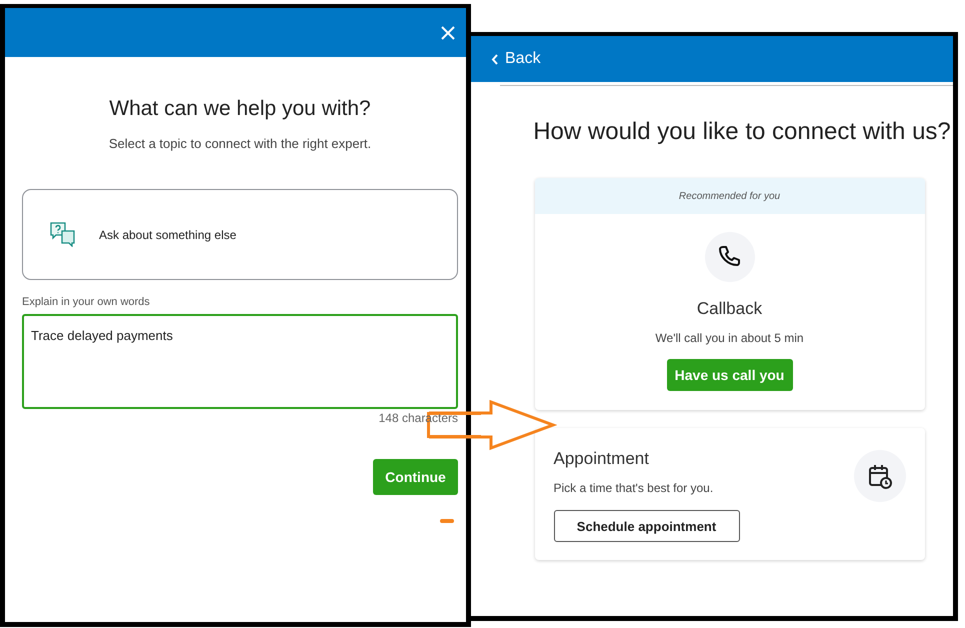  Describe the element at coordinates (86, 302) in the screenshot. I see `field-label: Explain in your own words` at that location.